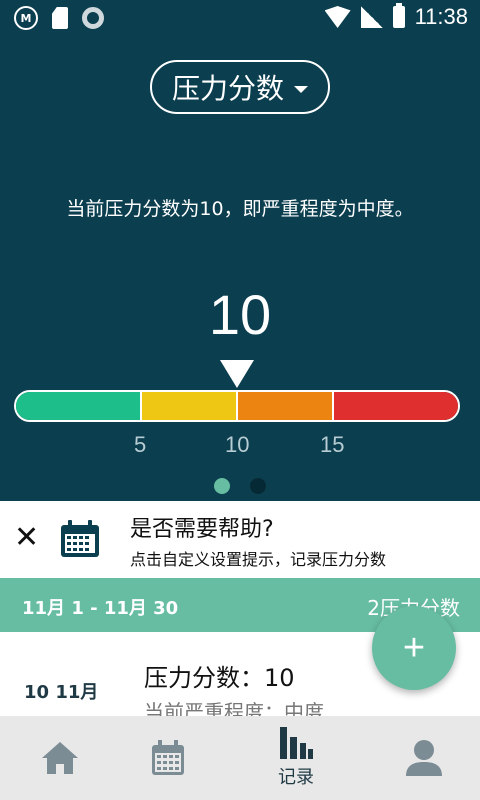 The height and width of the screenshot is (800, 480). I want to click on nav-item-calendar, so click(168, 758).